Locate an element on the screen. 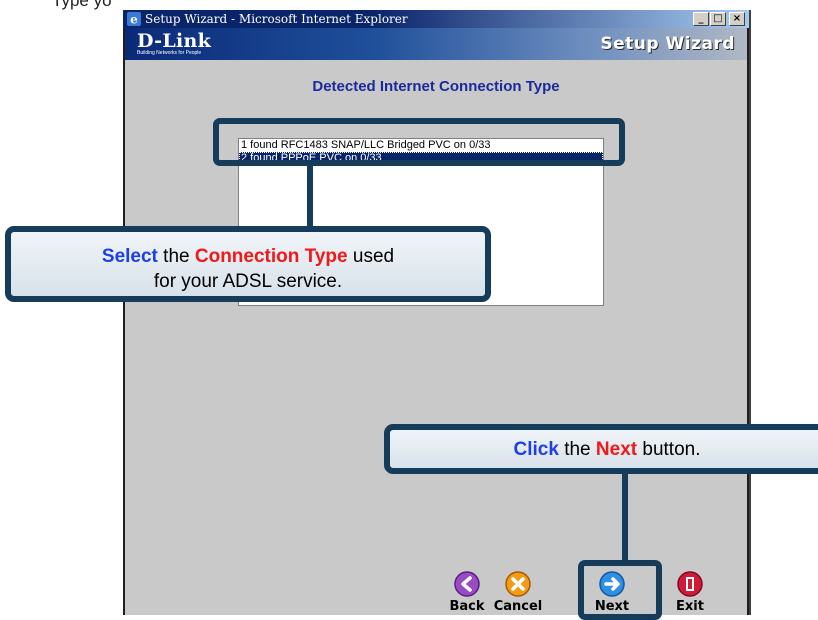 The image size is (818, 620). page-heading-fragment: Type yo is located at coordinates (82, 5).